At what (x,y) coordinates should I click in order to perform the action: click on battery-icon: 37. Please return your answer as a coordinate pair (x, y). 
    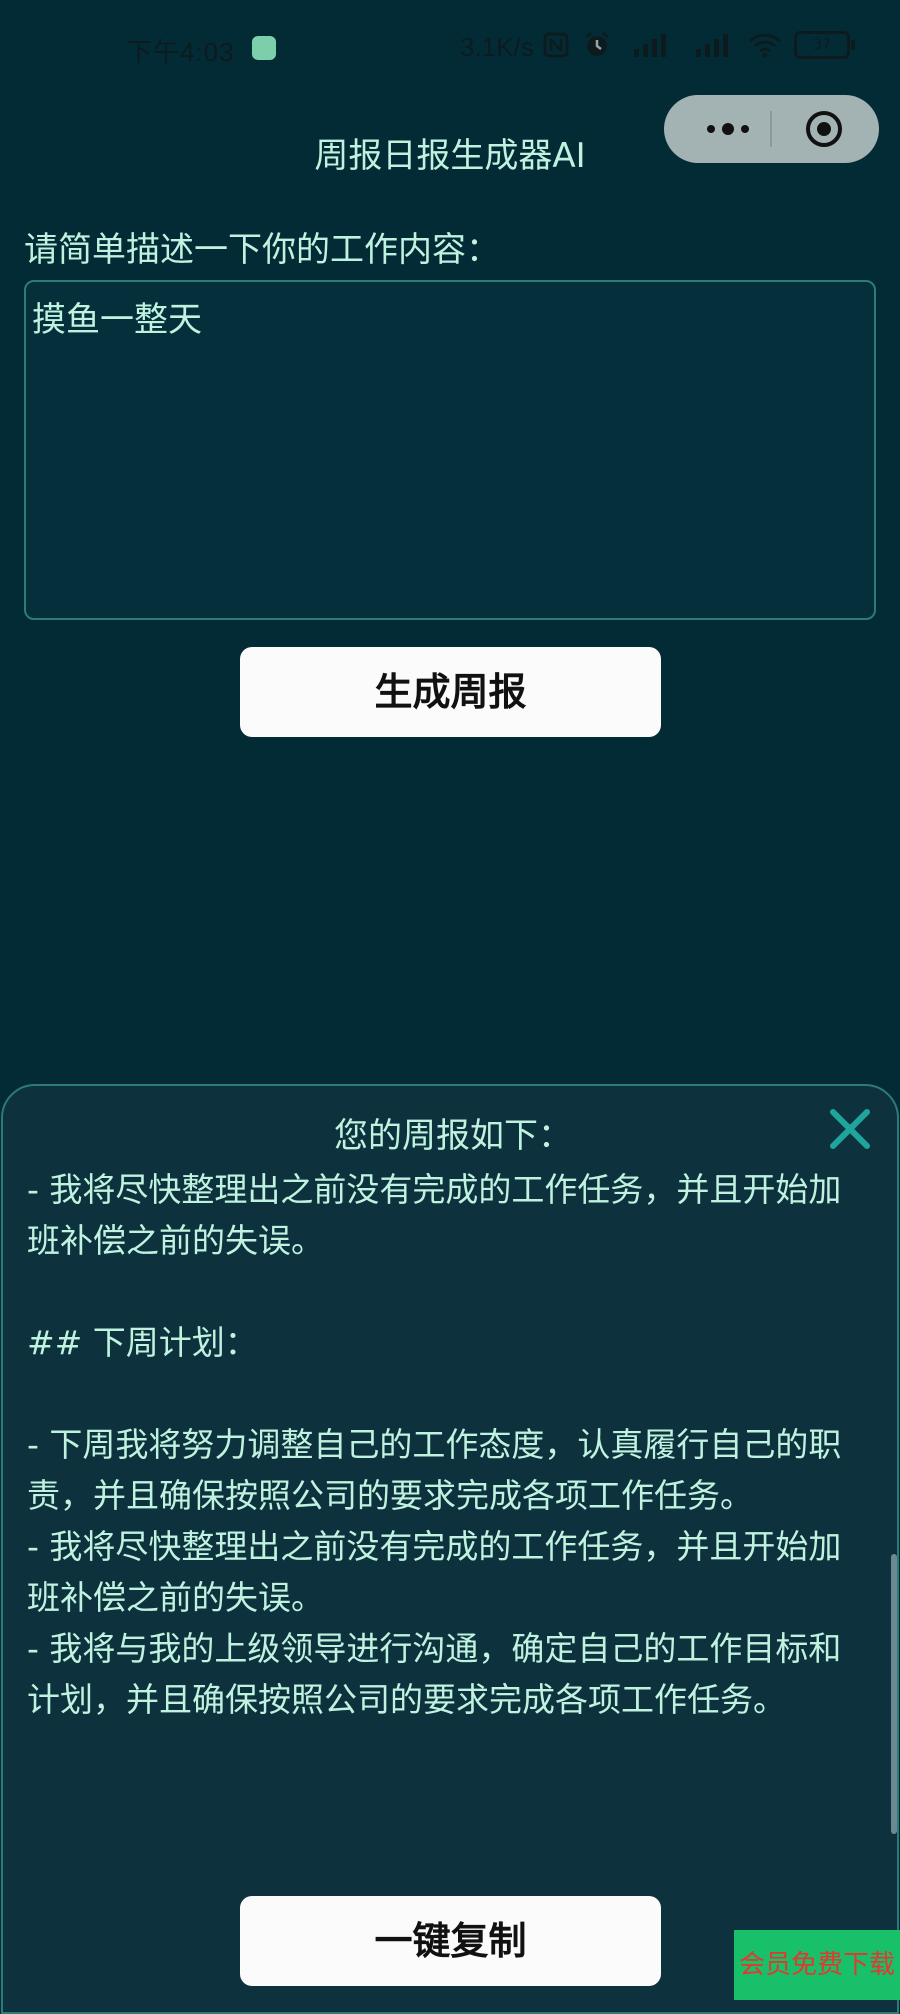
    Looking at the image, I should click on (824, 45).